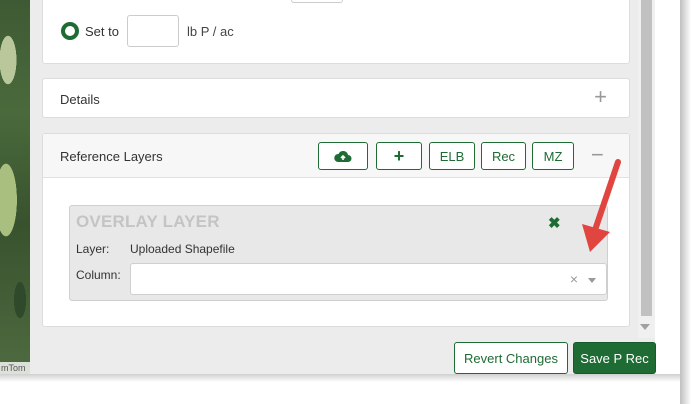  What do you see at coordinates (592, 280) in the screenshot?
I see `chevron-down-icon` at bounding box center [592, 280].